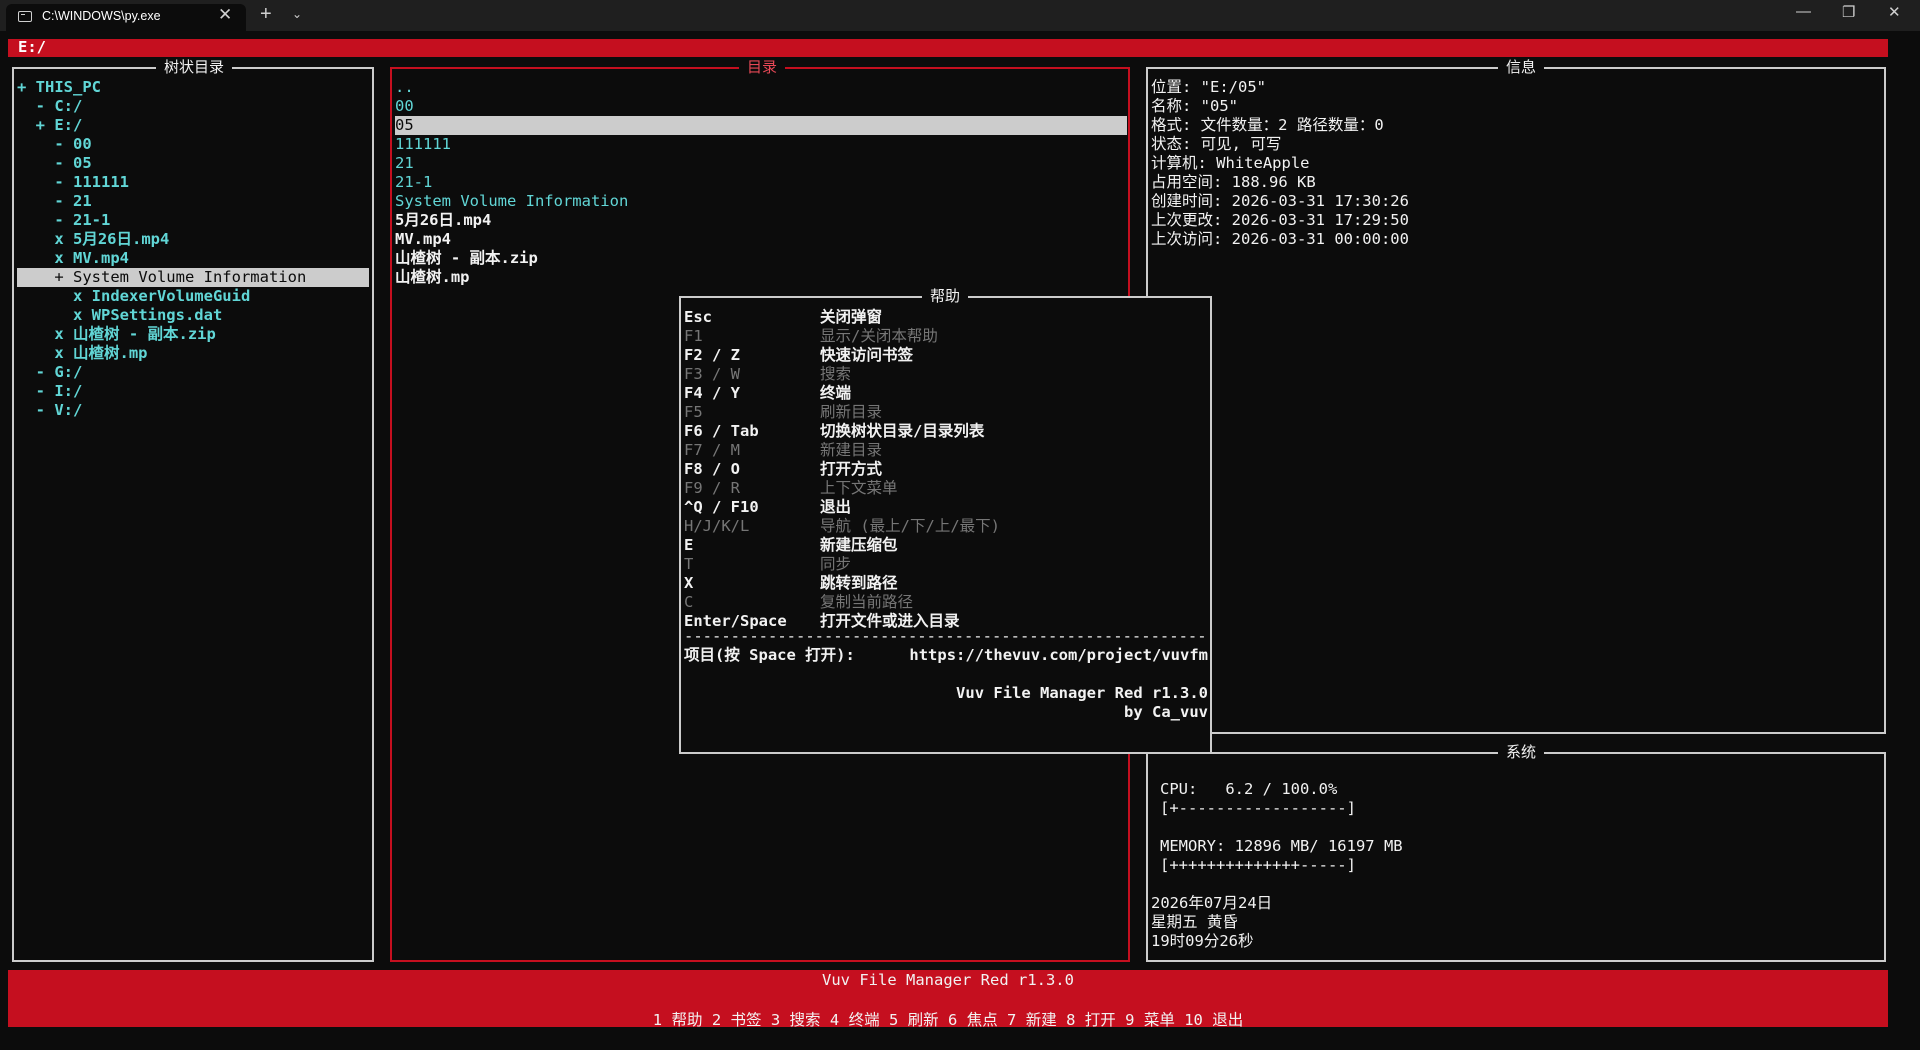 The width and height of the screenshot is (1920, 1050). I want to click on tree-item: - I:/, so click(50, 391).